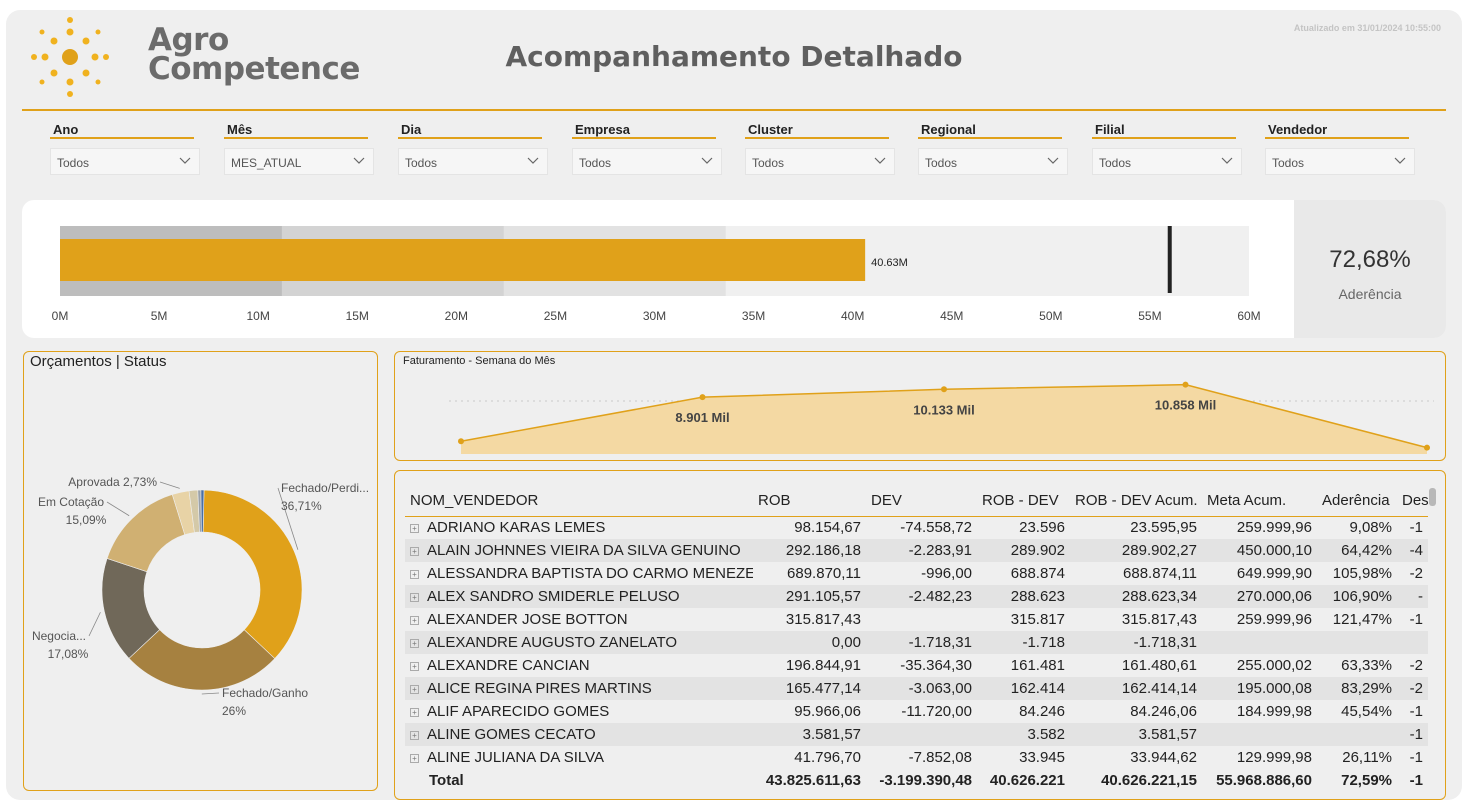 The image size is (1468, 800). I want to click on bullet-tick-label: 0M, so click(60, 316).